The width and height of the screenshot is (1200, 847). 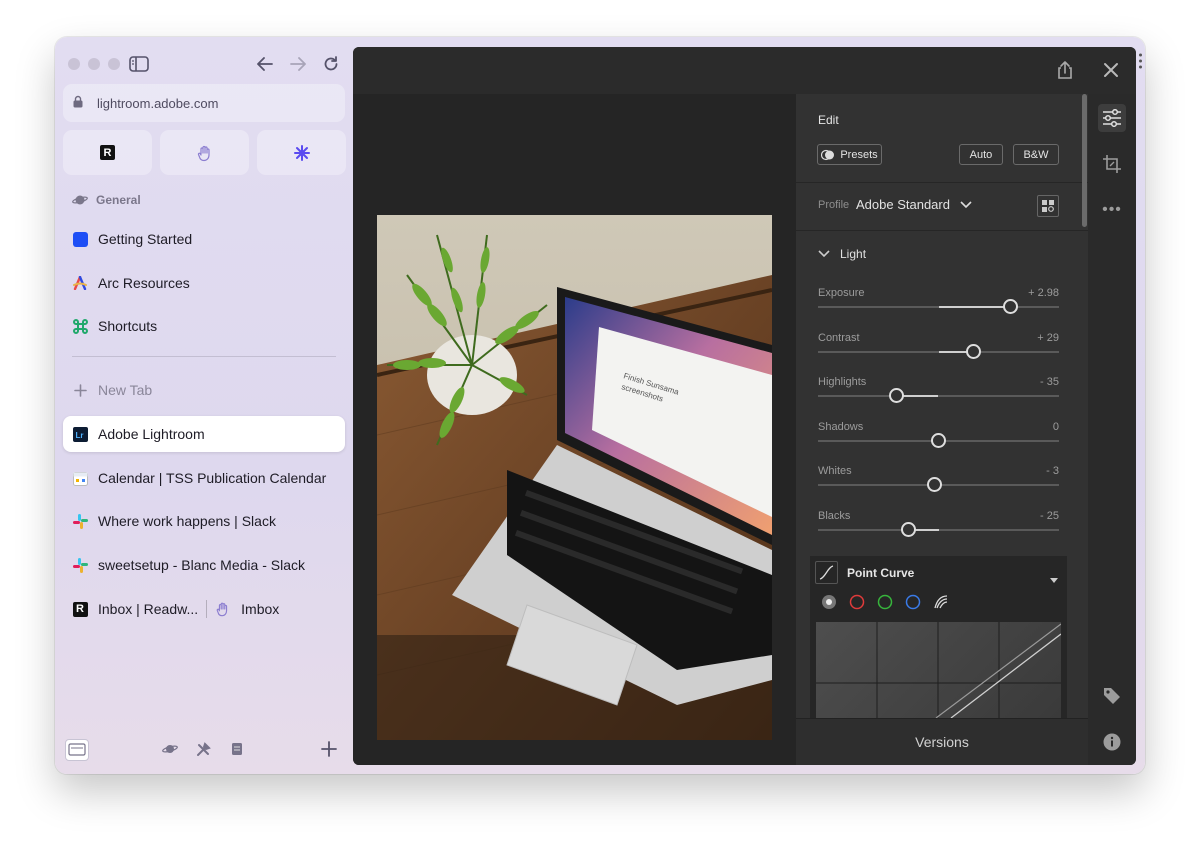 I want to click on panel-scrollbar, so click(x=1084, y=160).